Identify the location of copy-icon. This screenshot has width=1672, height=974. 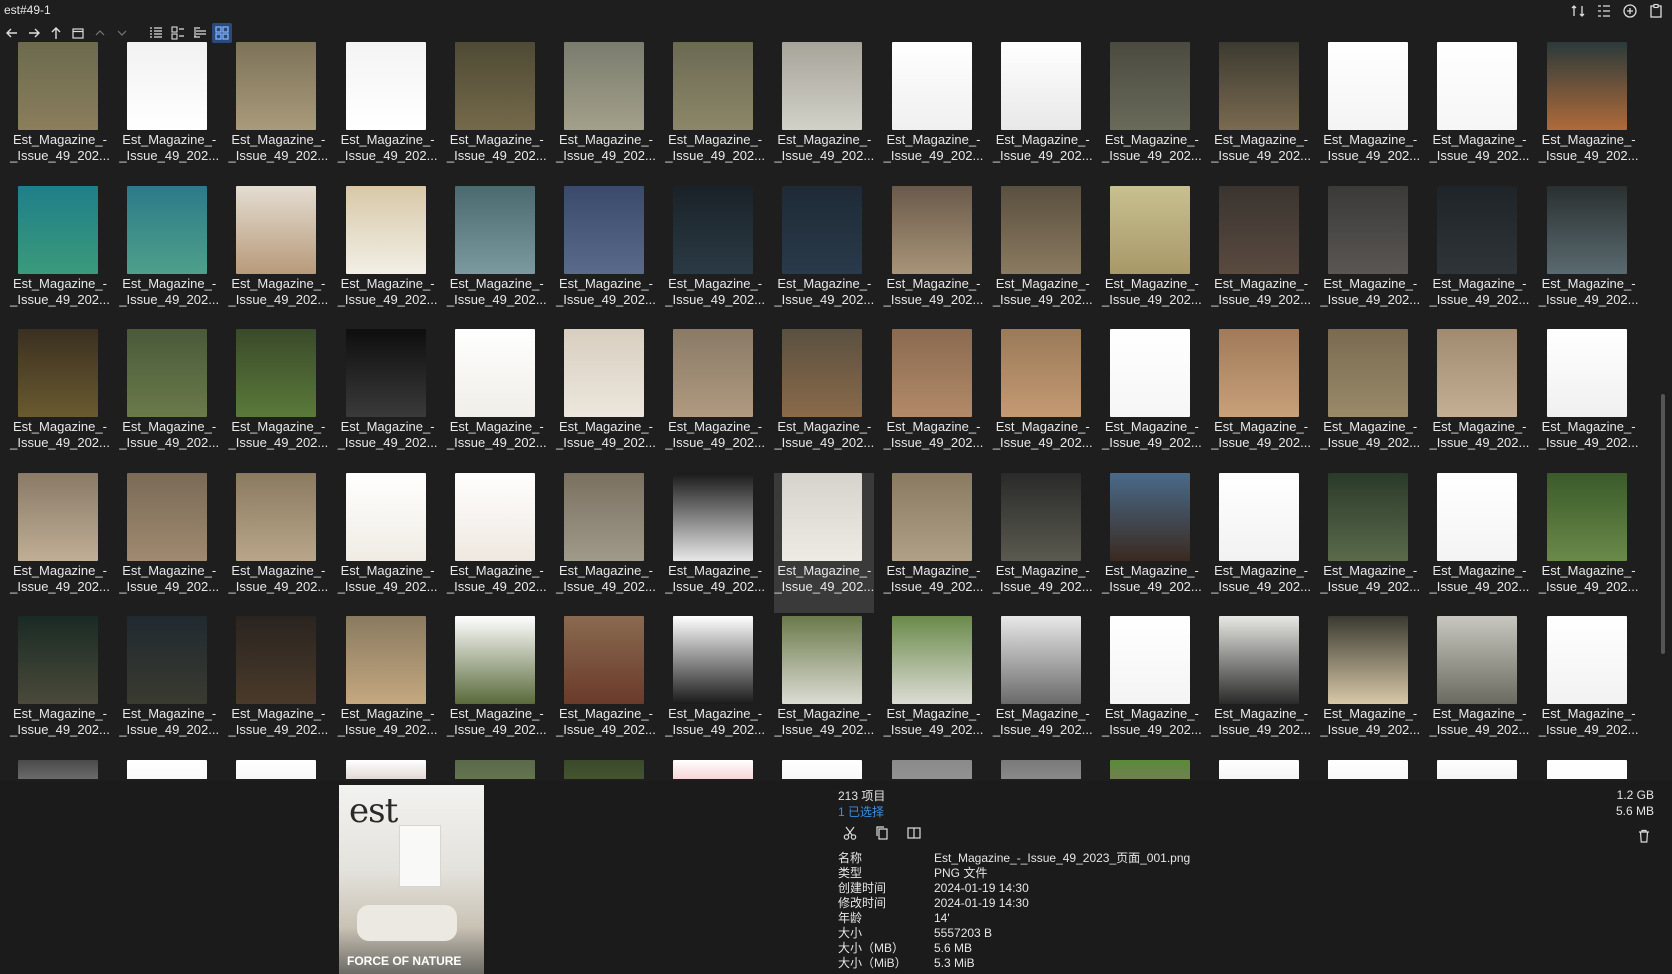
(882, 833).